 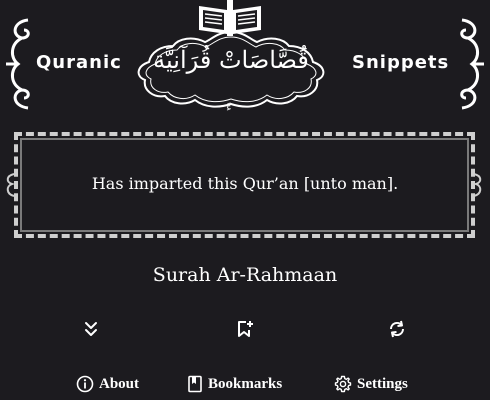 I want to click on settings-label: Settings, so click(x=382, y=383).